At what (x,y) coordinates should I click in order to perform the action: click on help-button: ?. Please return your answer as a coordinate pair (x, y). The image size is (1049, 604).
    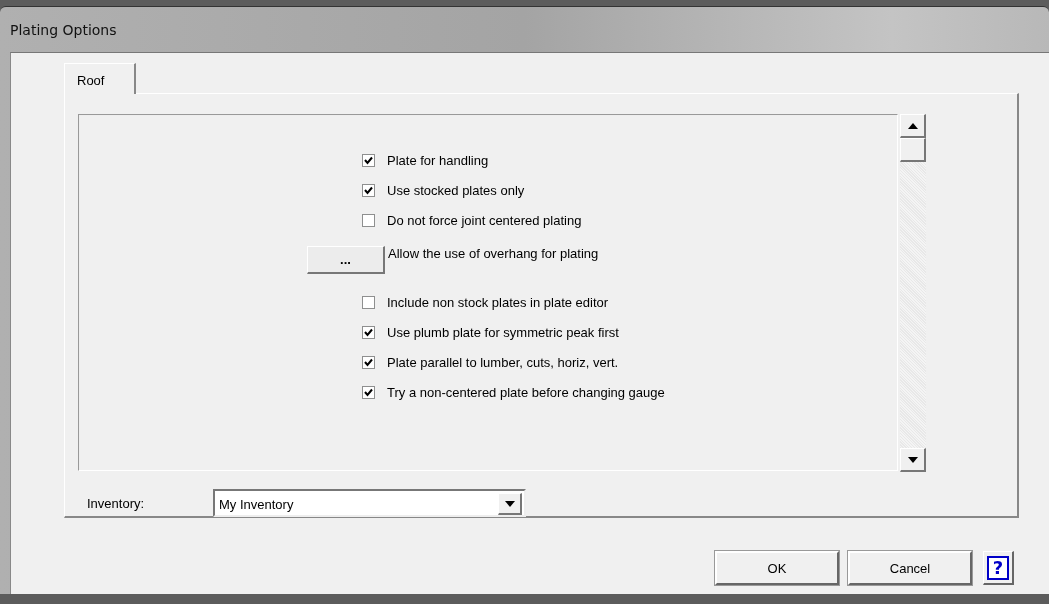
    Looking at the image, I should click on (998, 568).